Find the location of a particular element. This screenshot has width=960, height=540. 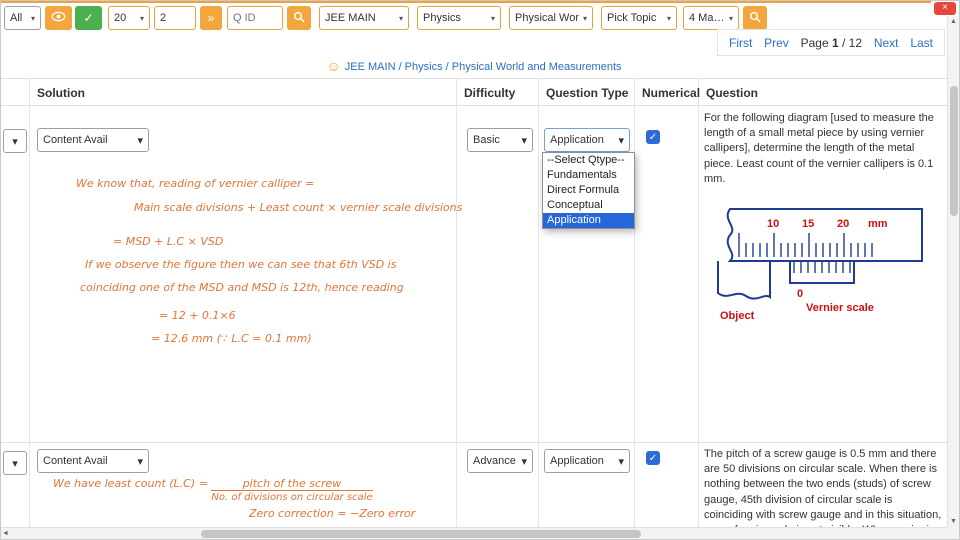

chapter-value: Physical Wor is located at coordinates (547, 18).